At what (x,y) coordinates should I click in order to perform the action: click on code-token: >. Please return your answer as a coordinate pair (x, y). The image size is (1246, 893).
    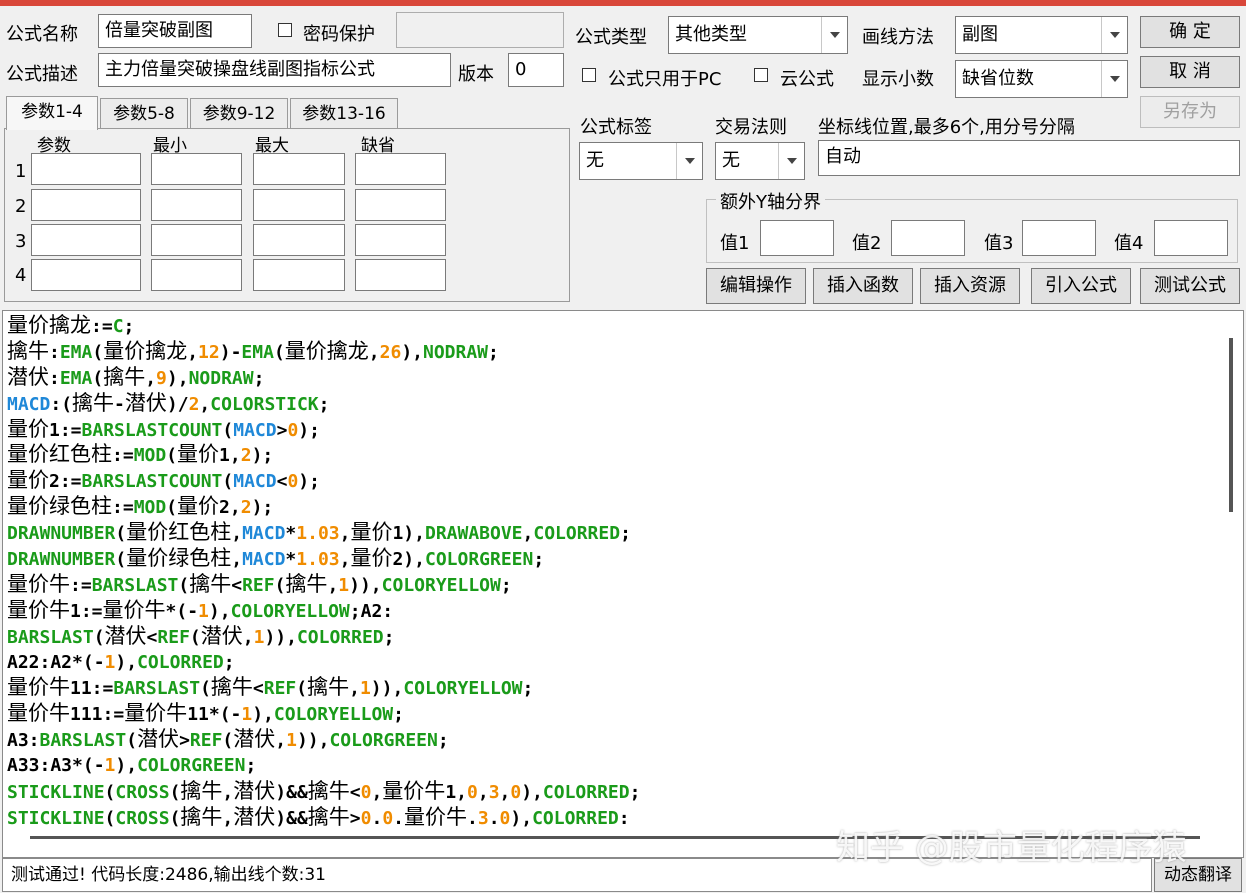
    Looking at the image, I should click on (282, 430).